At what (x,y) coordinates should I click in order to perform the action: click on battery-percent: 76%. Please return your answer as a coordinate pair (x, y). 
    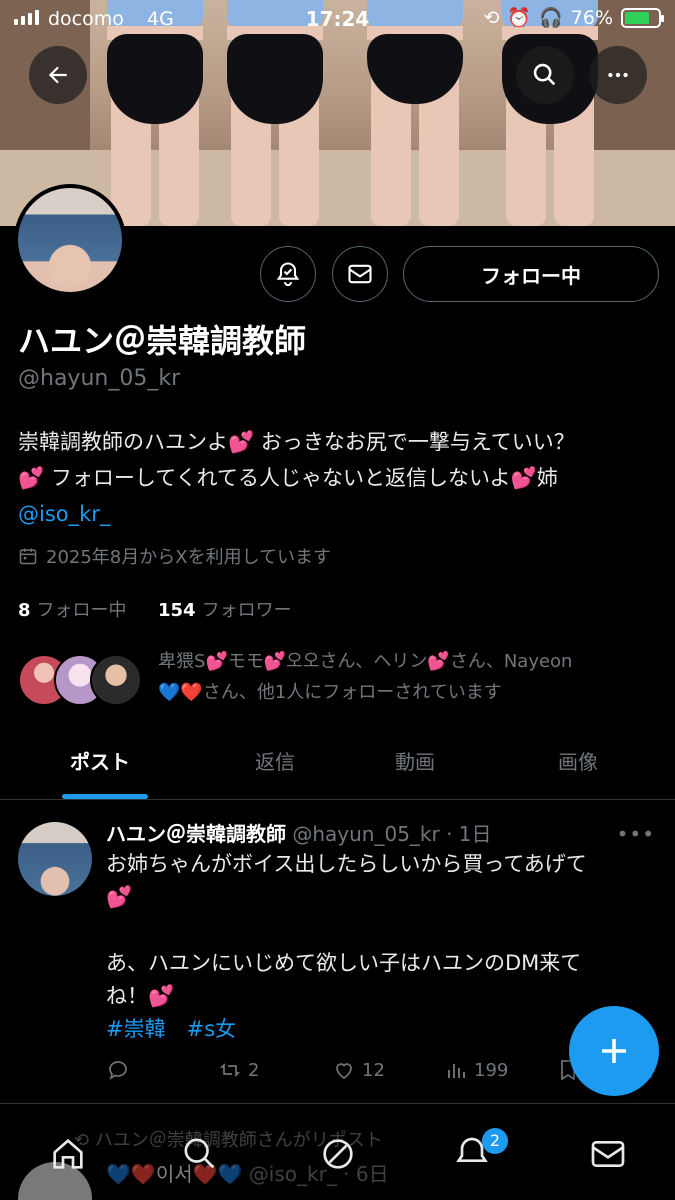
    Looking at the image, I should click on (591, 17).